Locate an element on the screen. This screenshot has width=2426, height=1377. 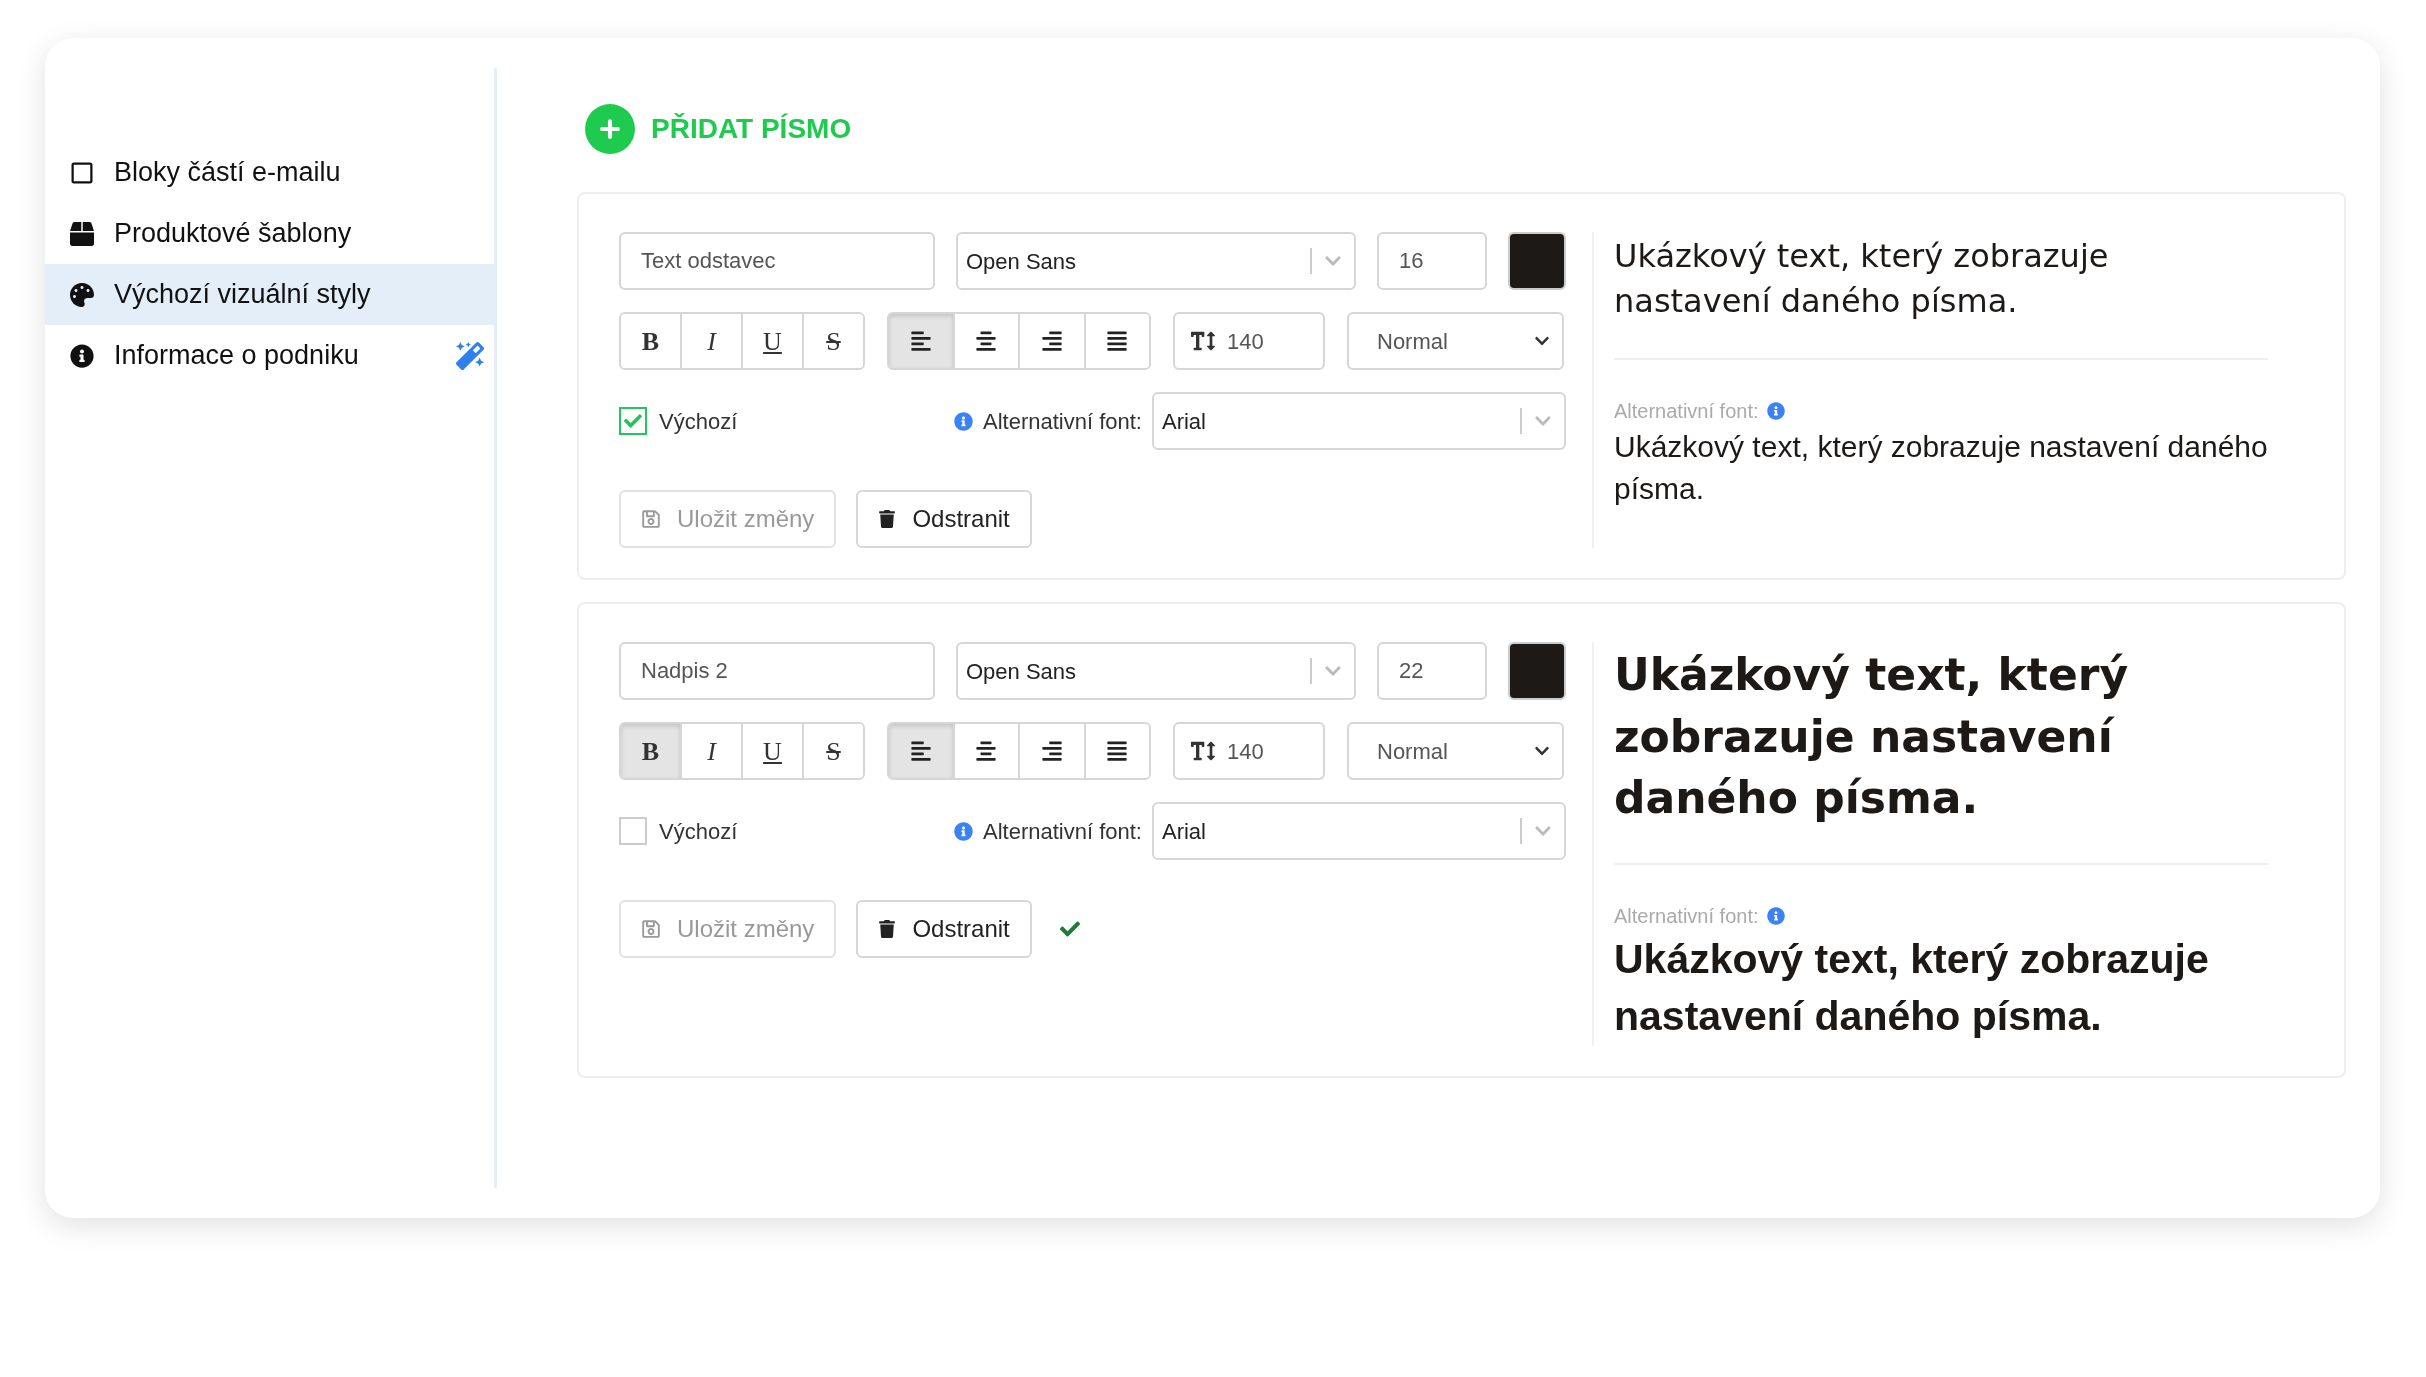
sidebar-item: Produktové šablony is located at coordinates (269, 233).